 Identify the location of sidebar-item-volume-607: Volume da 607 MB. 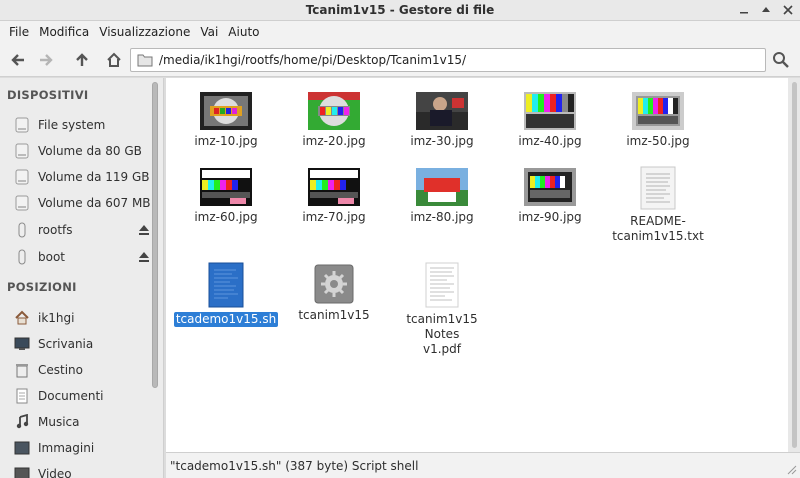
(83, 203).